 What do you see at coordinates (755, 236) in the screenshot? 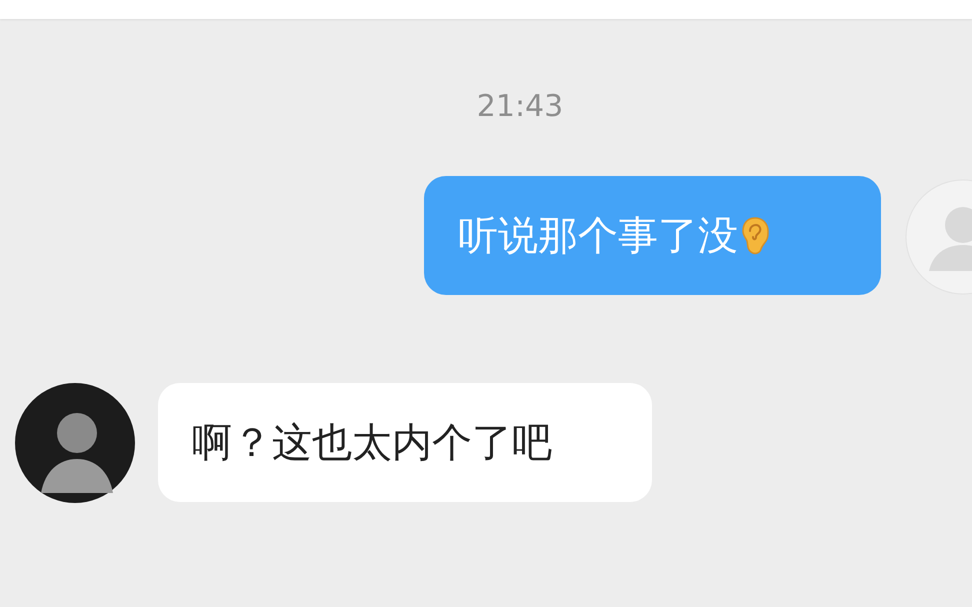
I see `ear-icon` at bounding box center [755, 236].